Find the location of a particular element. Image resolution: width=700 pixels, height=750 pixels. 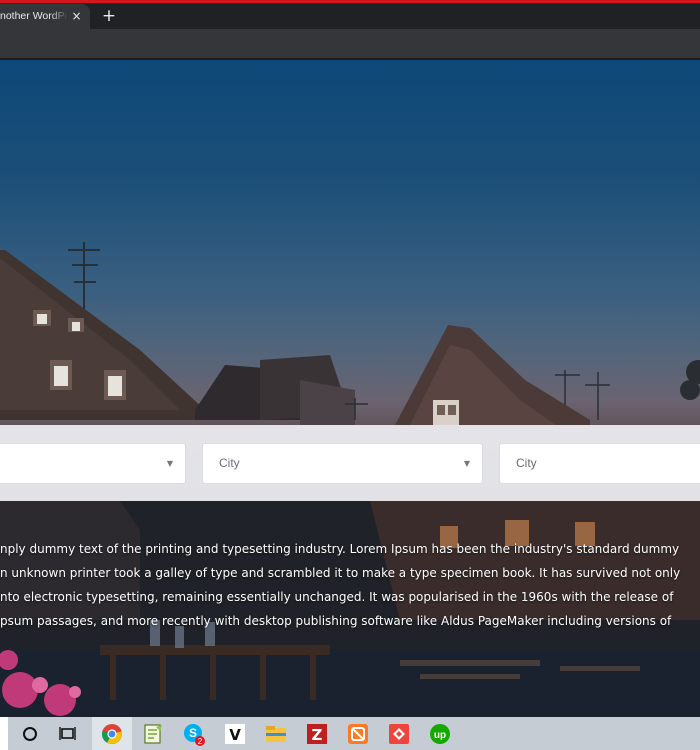

filezilla-icon: Z is located at coordinates (317, 733).